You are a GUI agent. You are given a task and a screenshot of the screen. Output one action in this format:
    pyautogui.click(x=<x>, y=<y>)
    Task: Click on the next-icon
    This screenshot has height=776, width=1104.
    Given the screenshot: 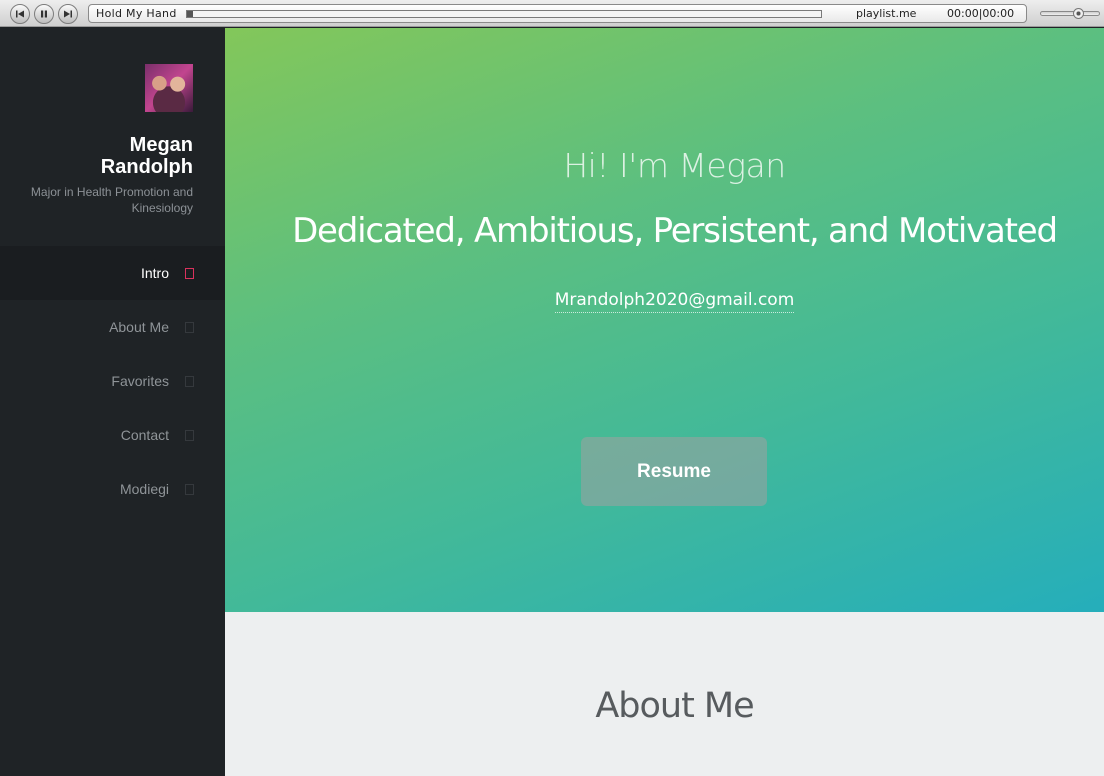 What is the action you would take?
    pyautogui.click(x=68, y=14)
    